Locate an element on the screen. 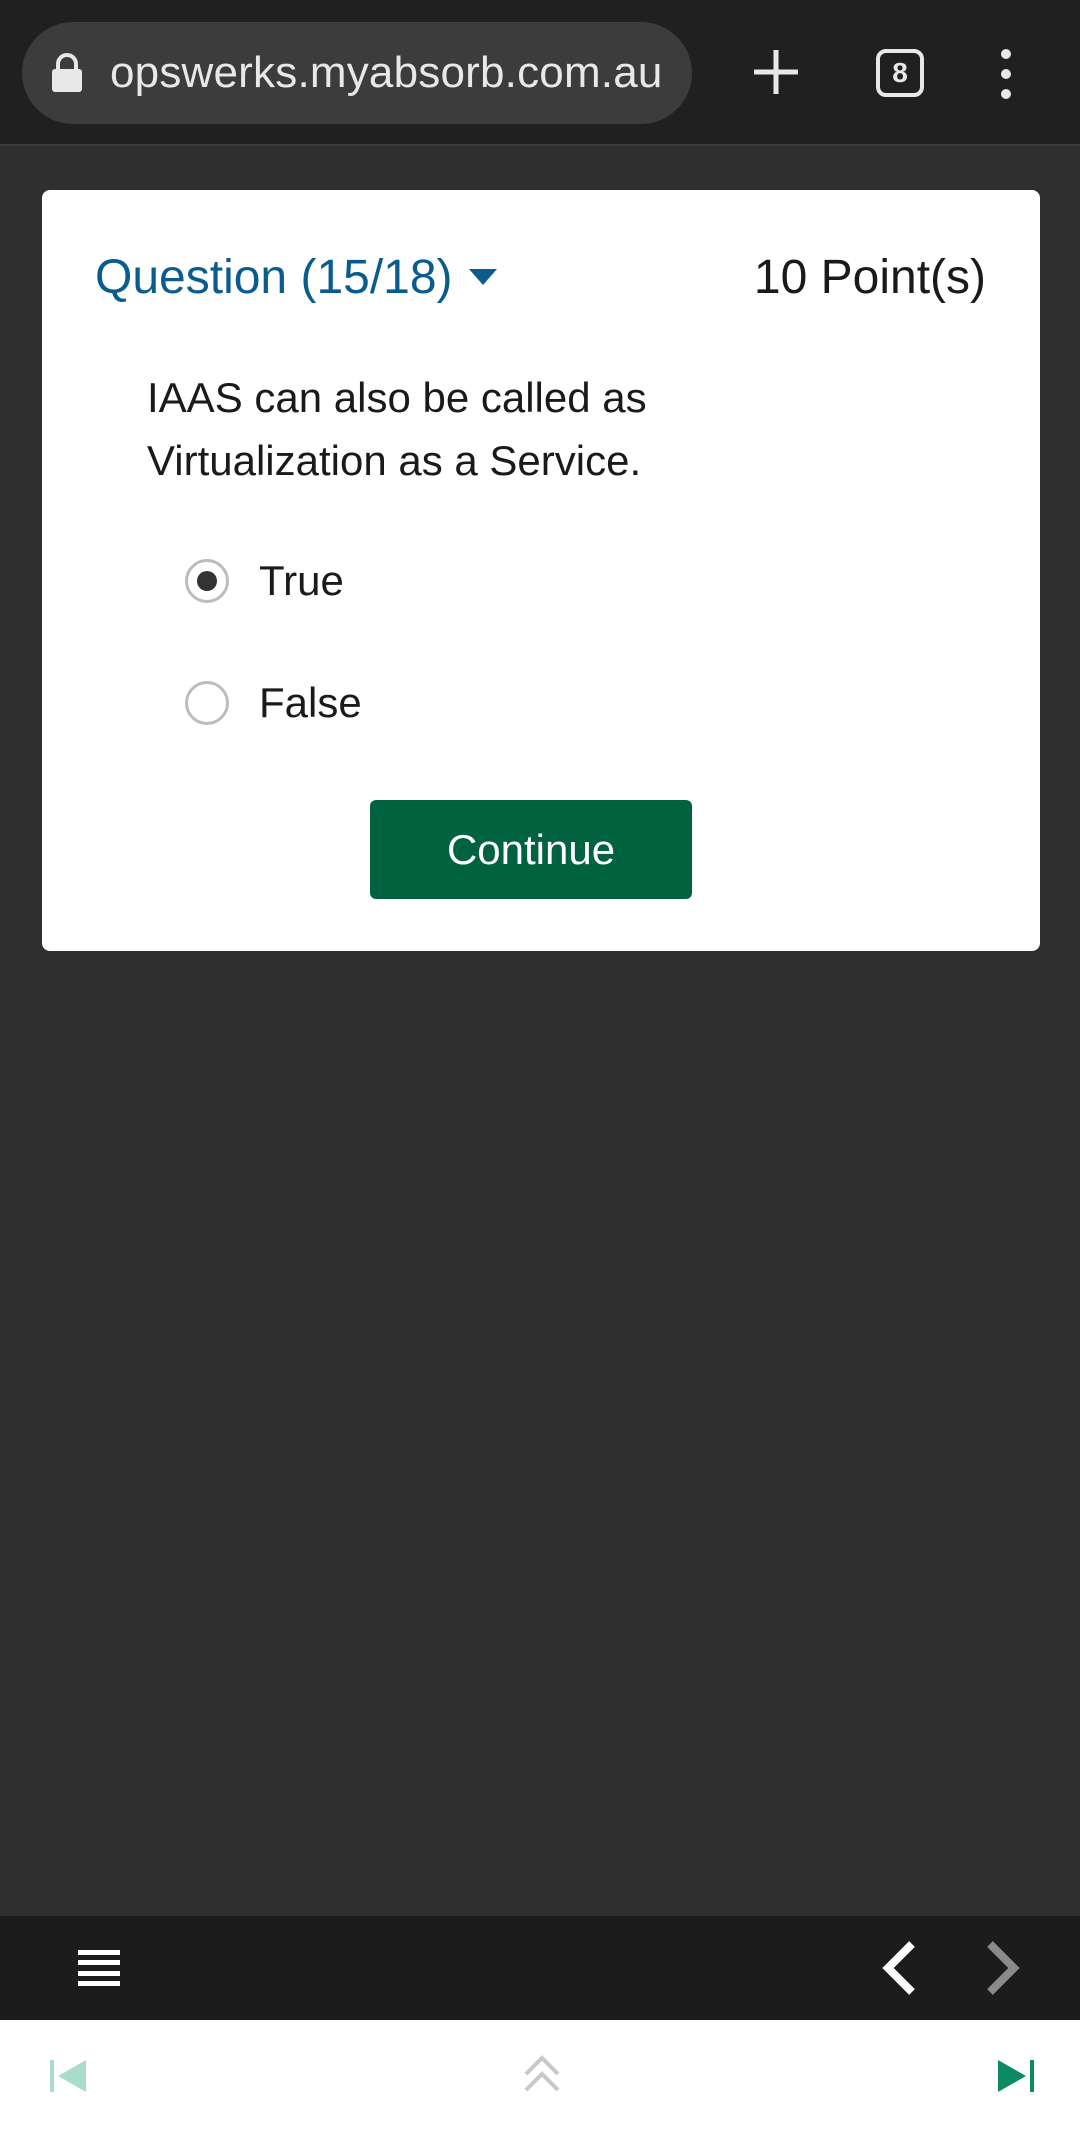 The width and height of the screenshot is (1080, 2131). url-text: opswerks.myabsorb.com.au is located at coordinates (386, 72).